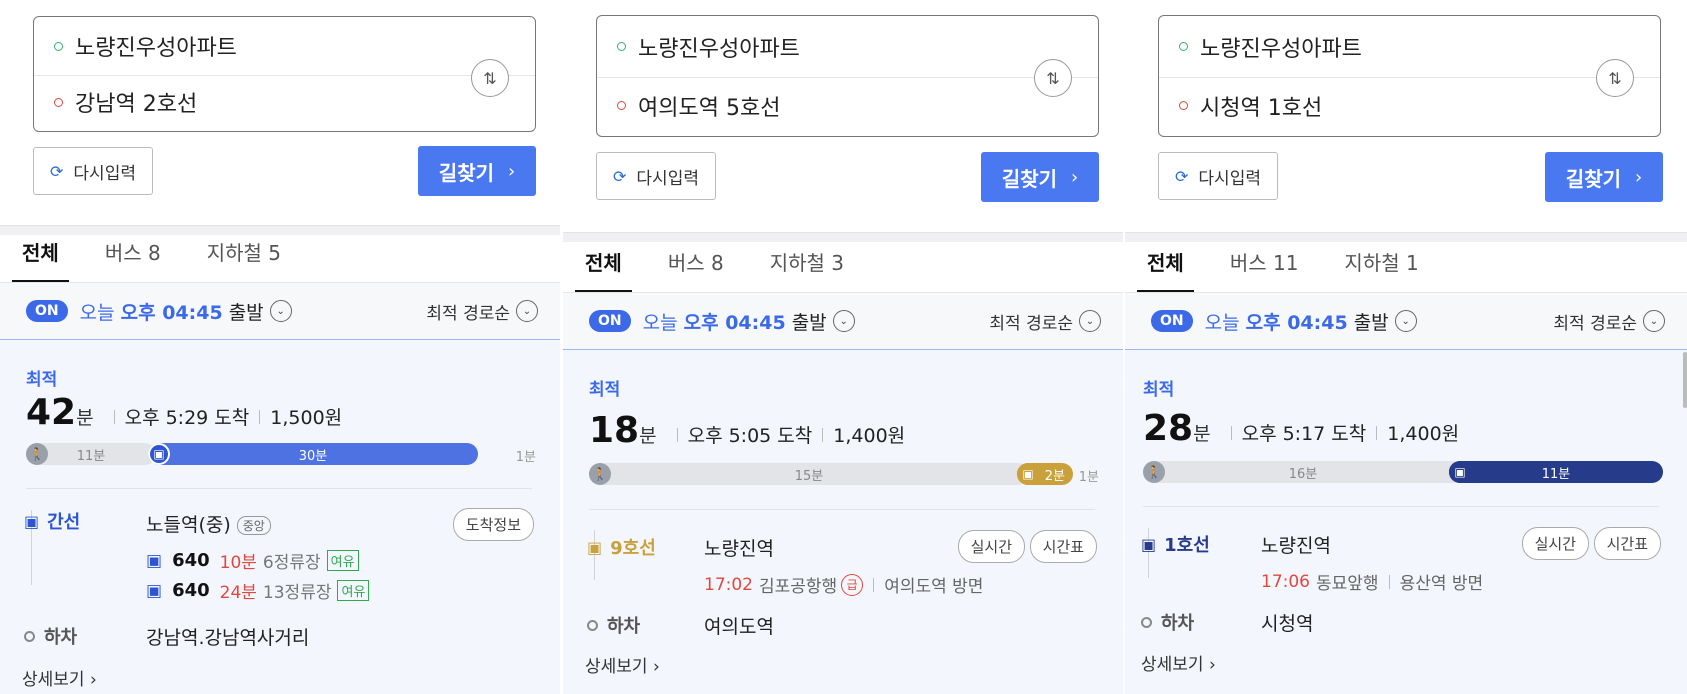 This screenshot has height=694, width=1687. What do you see at coordinates (228, 638) in the screenshot?
I see `alight-station: 강남역.강남역사거리` at bounding box center [228, 638].